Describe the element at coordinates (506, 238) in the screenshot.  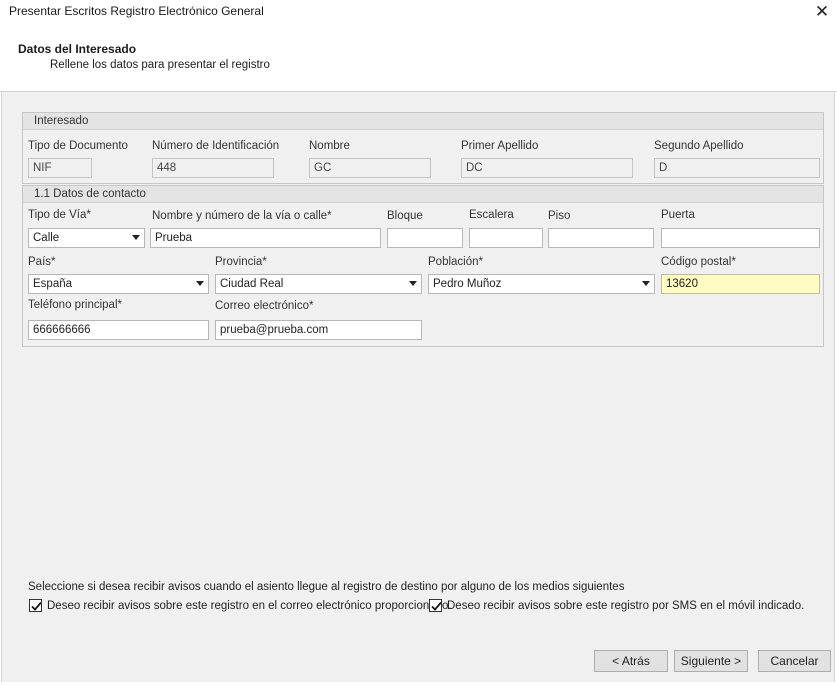
I see `escalera-input` at that location.